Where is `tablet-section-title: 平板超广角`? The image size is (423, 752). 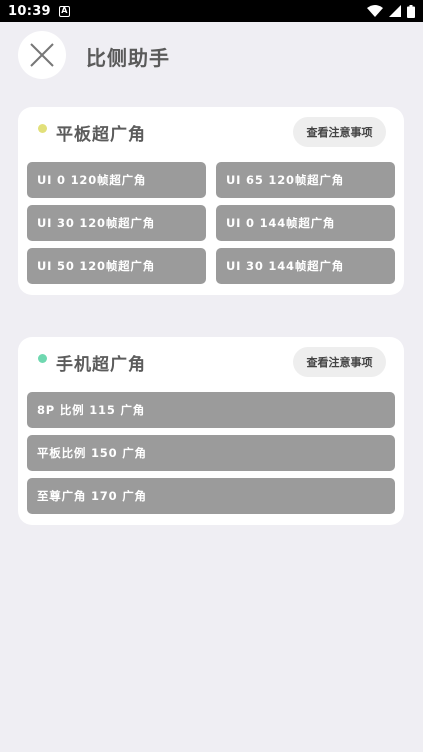
tablet-section-title: 平板超广角 is located at coordinates (101, 135).